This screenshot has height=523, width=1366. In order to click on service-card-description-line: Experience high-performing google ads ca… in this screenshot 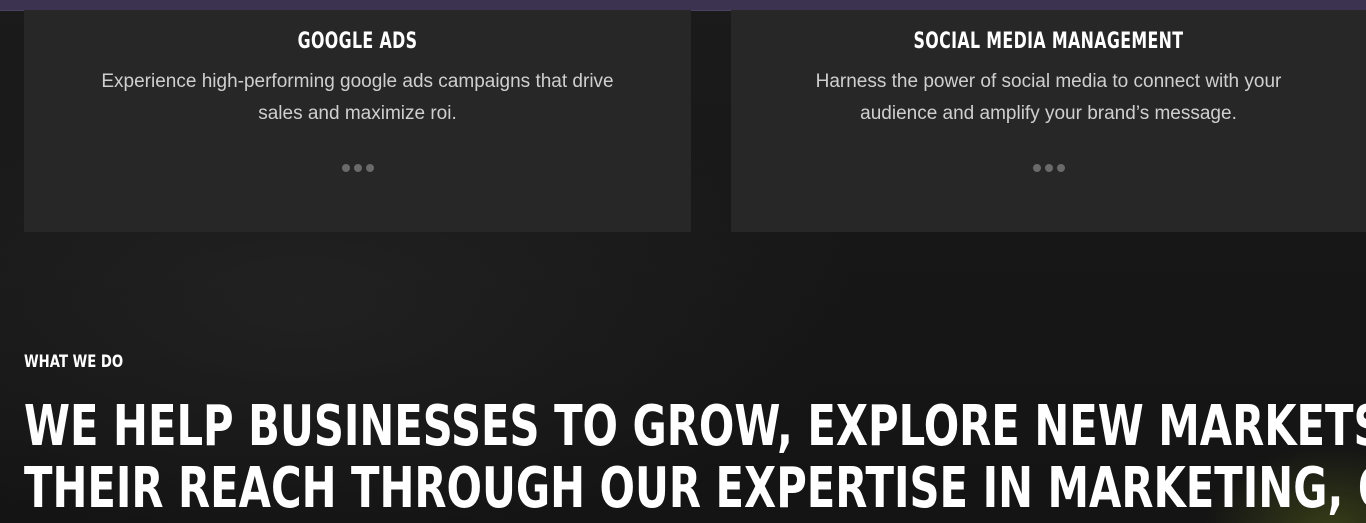, I will do `click(357, 81)`.